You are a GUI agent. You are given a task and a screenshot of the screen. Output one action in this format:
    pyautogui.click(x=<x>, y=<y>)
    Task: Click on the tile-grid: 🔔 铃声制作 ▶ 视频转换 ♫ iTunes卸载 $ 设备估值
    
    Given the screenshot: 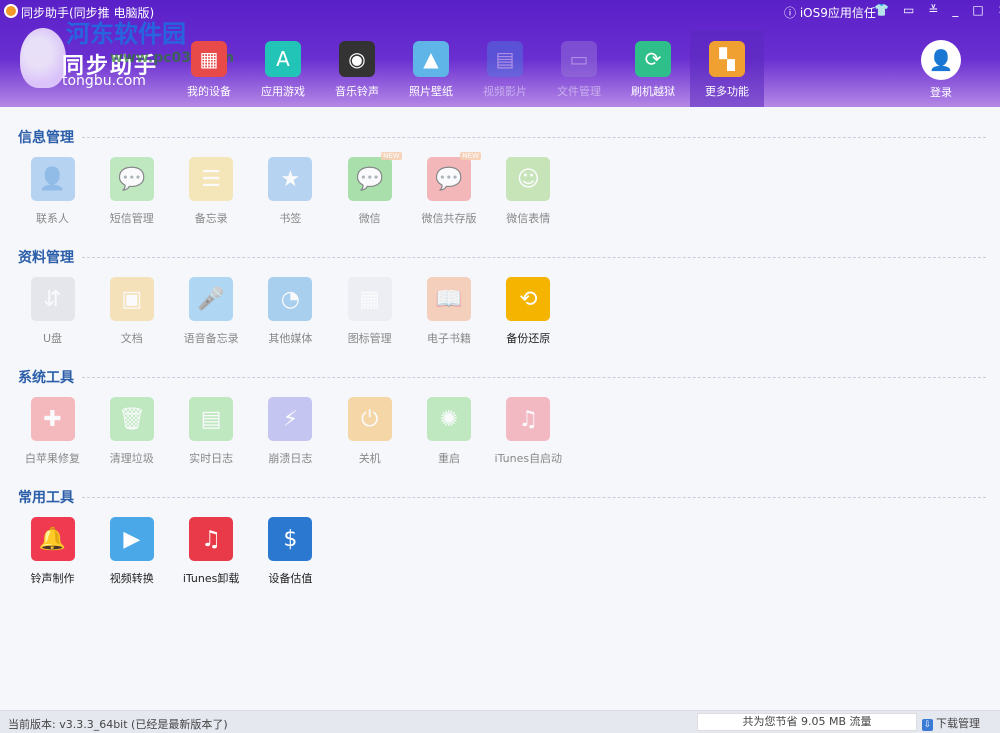 What is the action you would take?
    pyautogui.click(x=502, y=552)
    